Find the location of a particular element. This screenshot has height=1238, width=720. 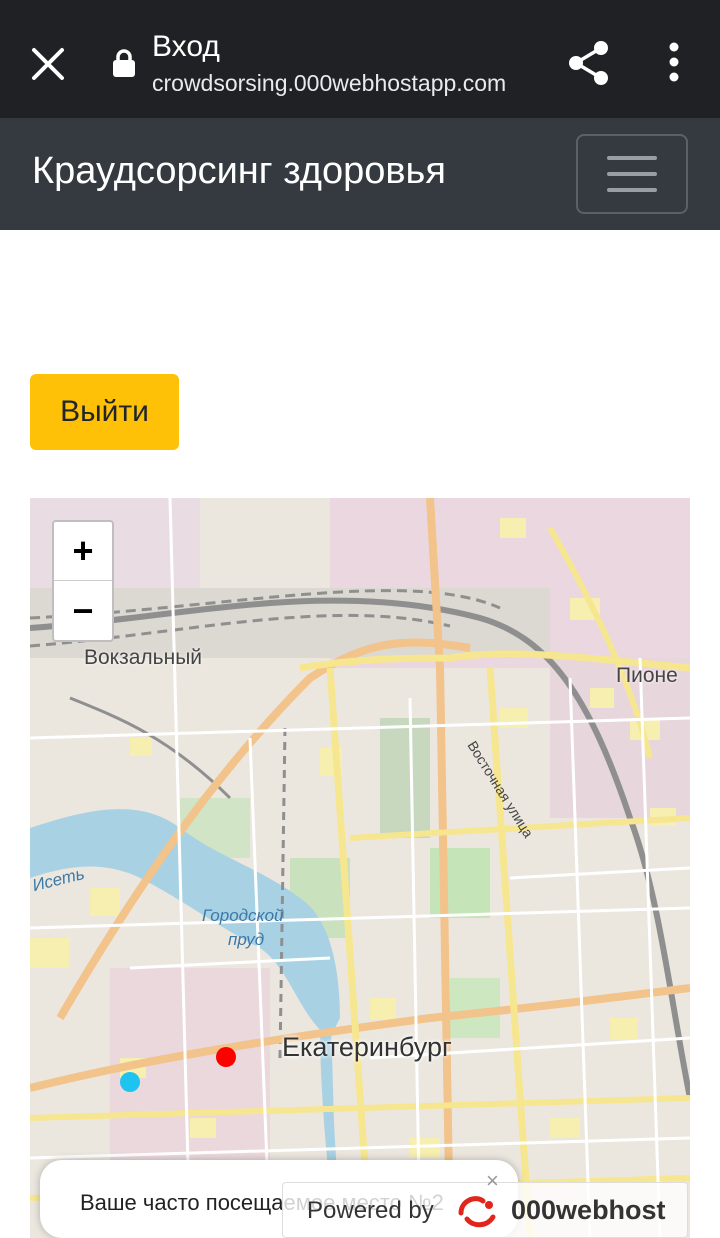

hamburger-icon is located at coordinates (632, 174).